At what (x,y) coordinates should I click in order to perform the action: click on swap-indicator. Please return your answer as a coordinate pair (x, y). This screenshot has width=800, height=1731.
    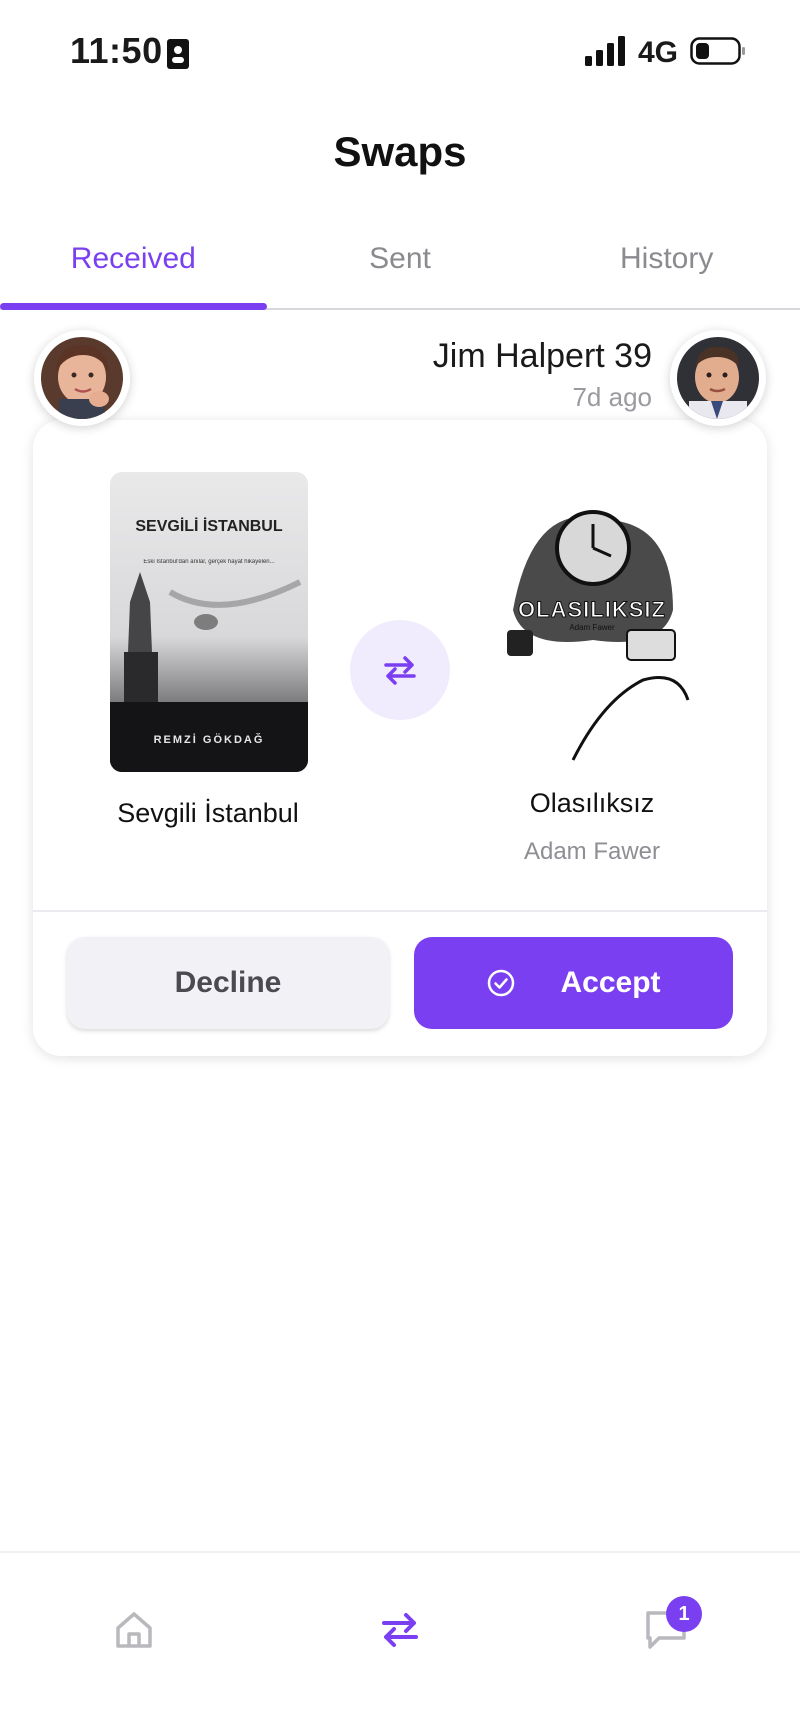
    Looking at the image, I should click on (400, 670).